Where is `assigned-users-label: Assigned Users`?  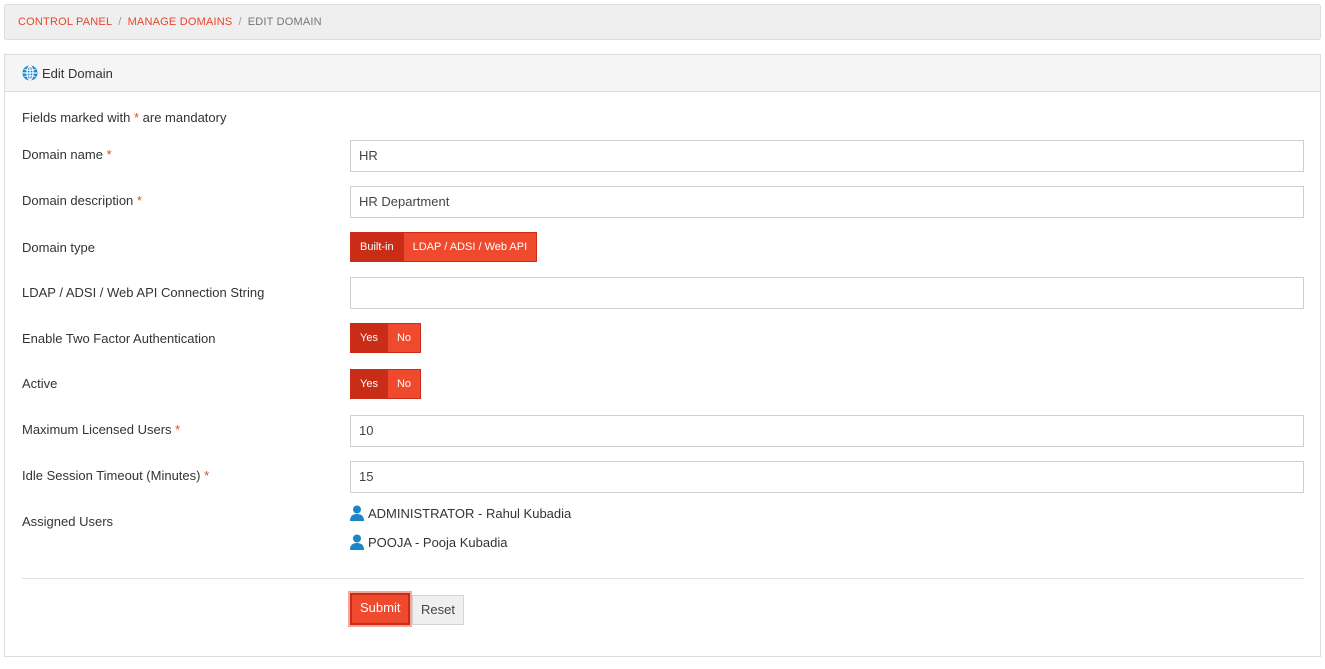 assigned-users-label: Assigned Users is located at coordinates (68, 521).